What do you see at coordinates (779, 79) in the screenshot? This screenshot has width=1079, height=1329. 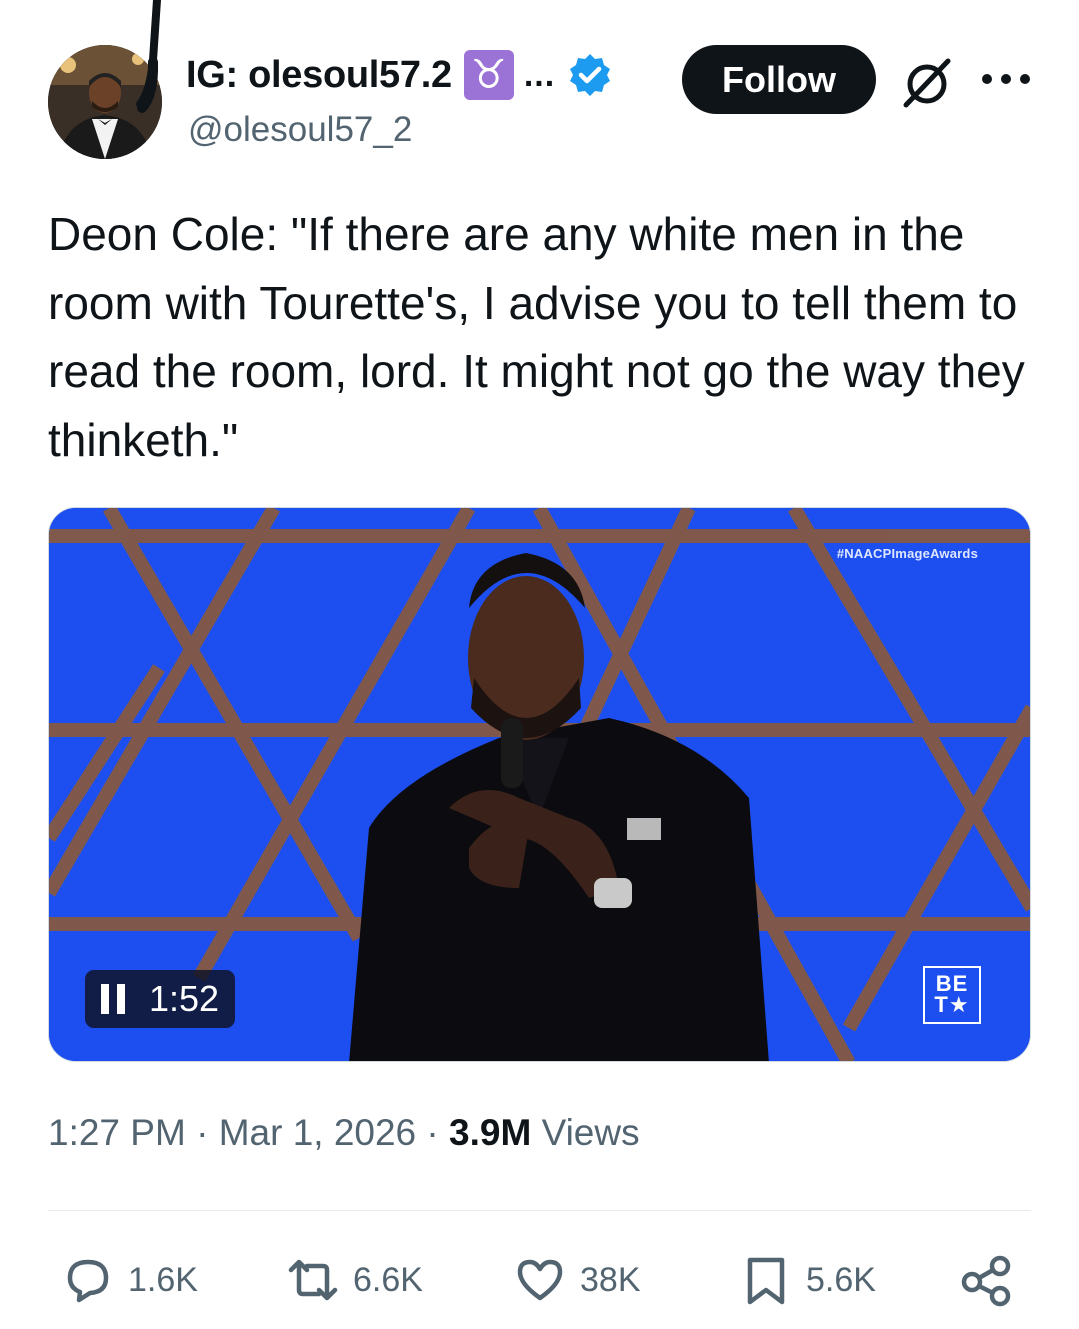 I see `follow-button: Follow` at bounding box center [779, 79].